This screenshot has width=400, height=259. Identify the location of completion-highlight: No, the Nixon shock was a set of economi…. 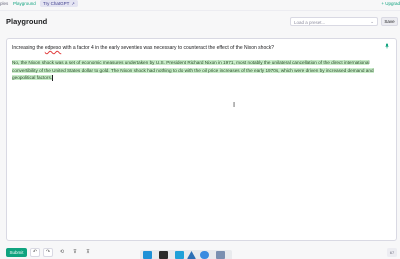
(193, 70).